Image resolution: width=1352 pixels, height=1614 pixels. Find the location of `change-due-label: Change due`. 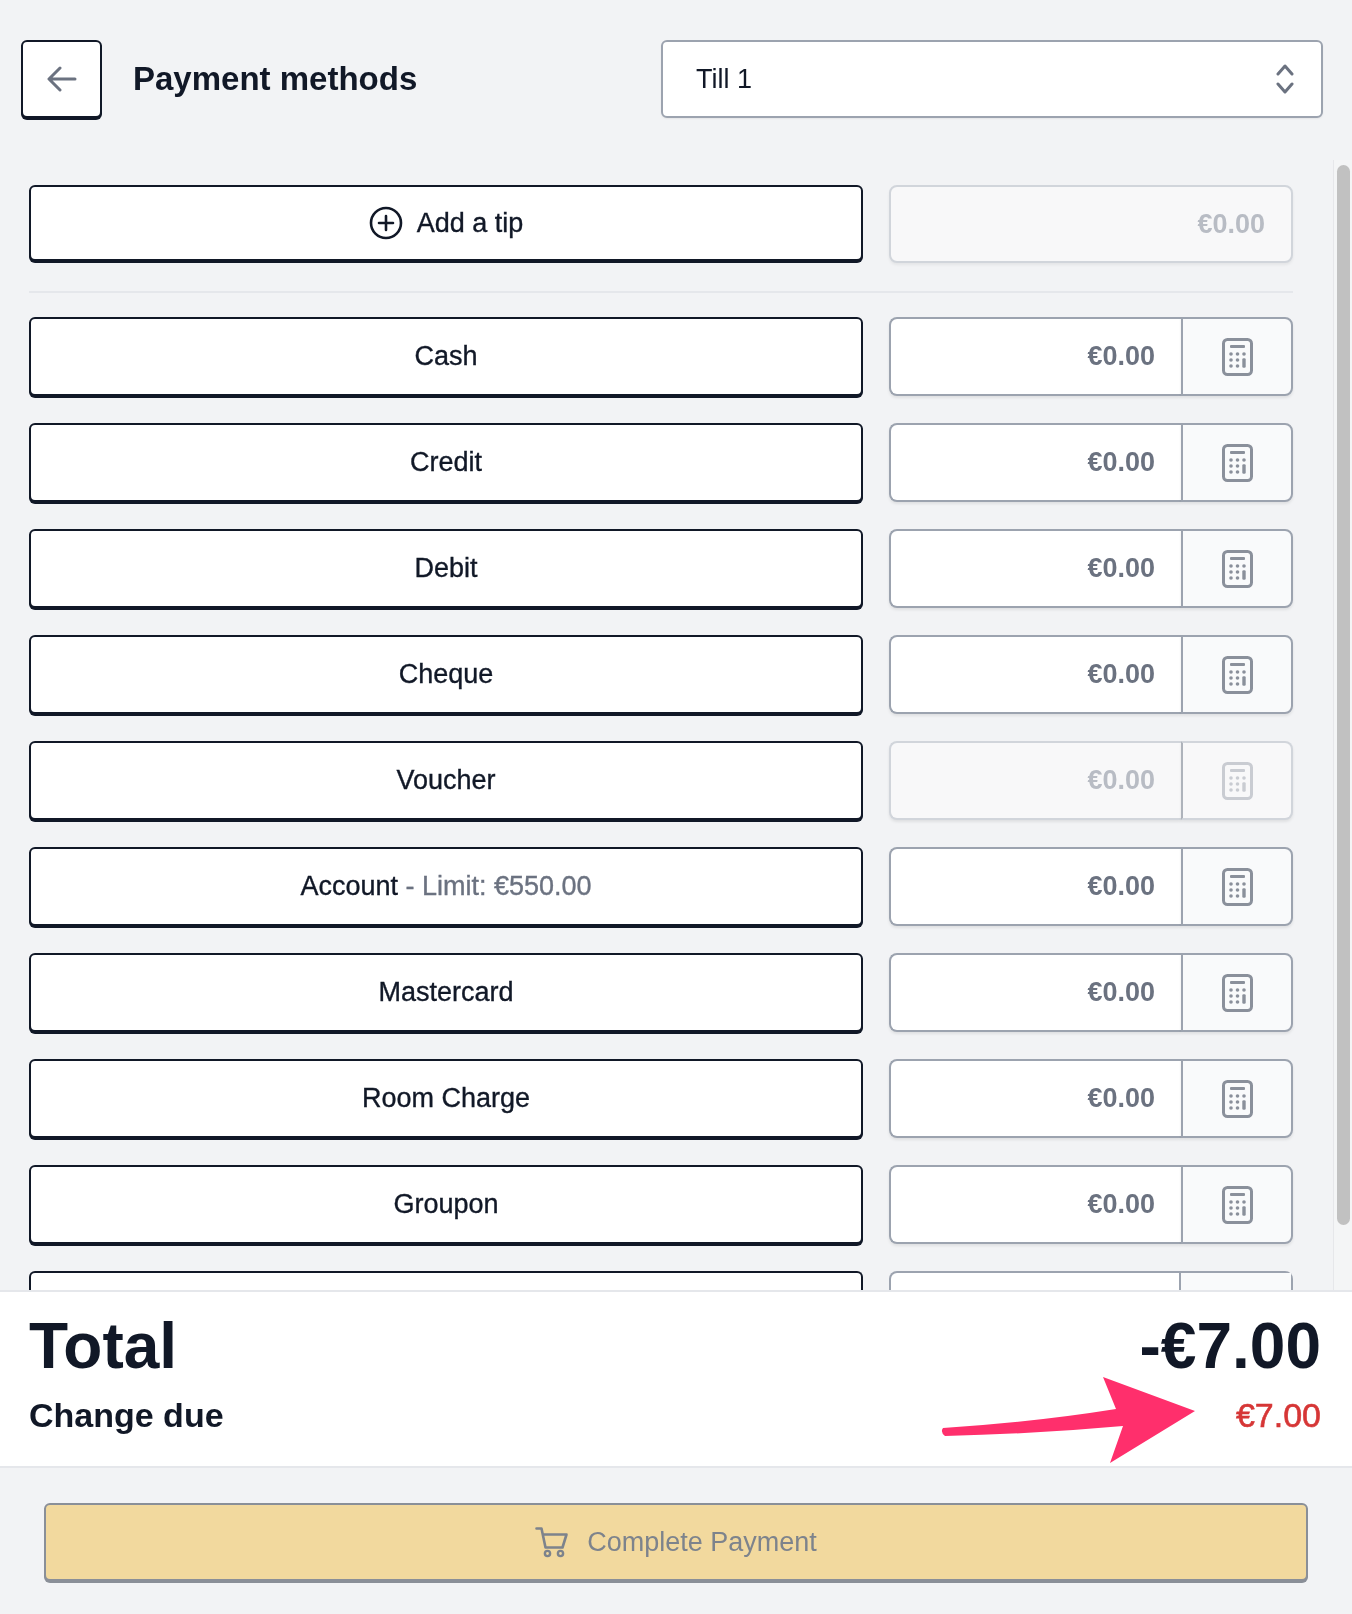

change-due-label: Change due is located at coordinates (126, 1415).